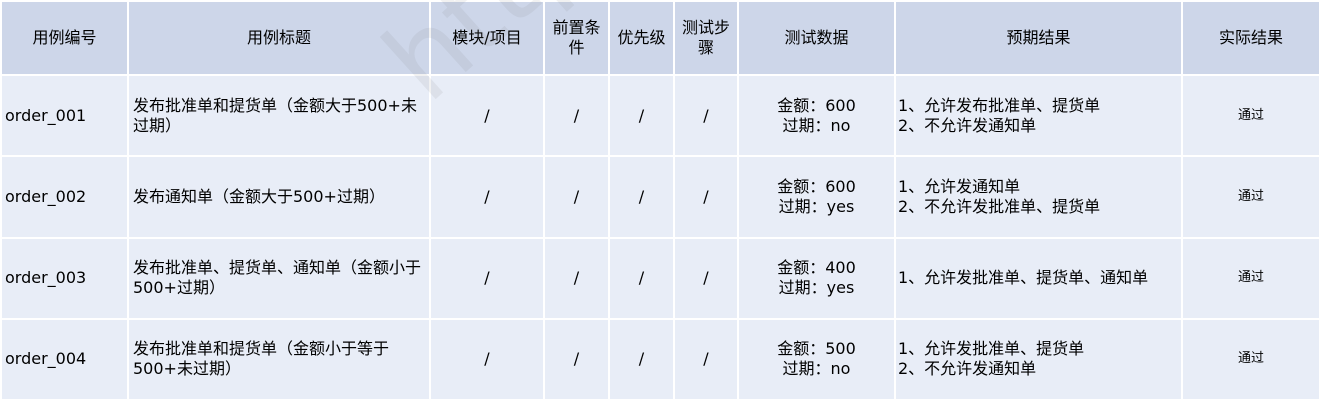 Image resolution: width=1319 pixels, height=401 pixels. Describe the element at coordinates (279, 197) in the screenshot. I see `cell-title: 发布通知单（金额大于500+过期）` at that location.